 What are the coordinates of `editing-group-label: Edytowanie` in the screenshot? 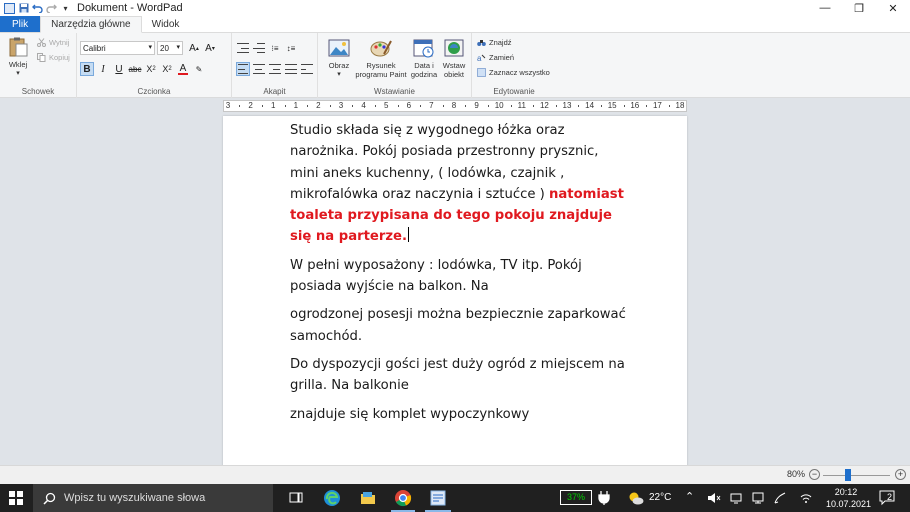 It's located at (514, 91).